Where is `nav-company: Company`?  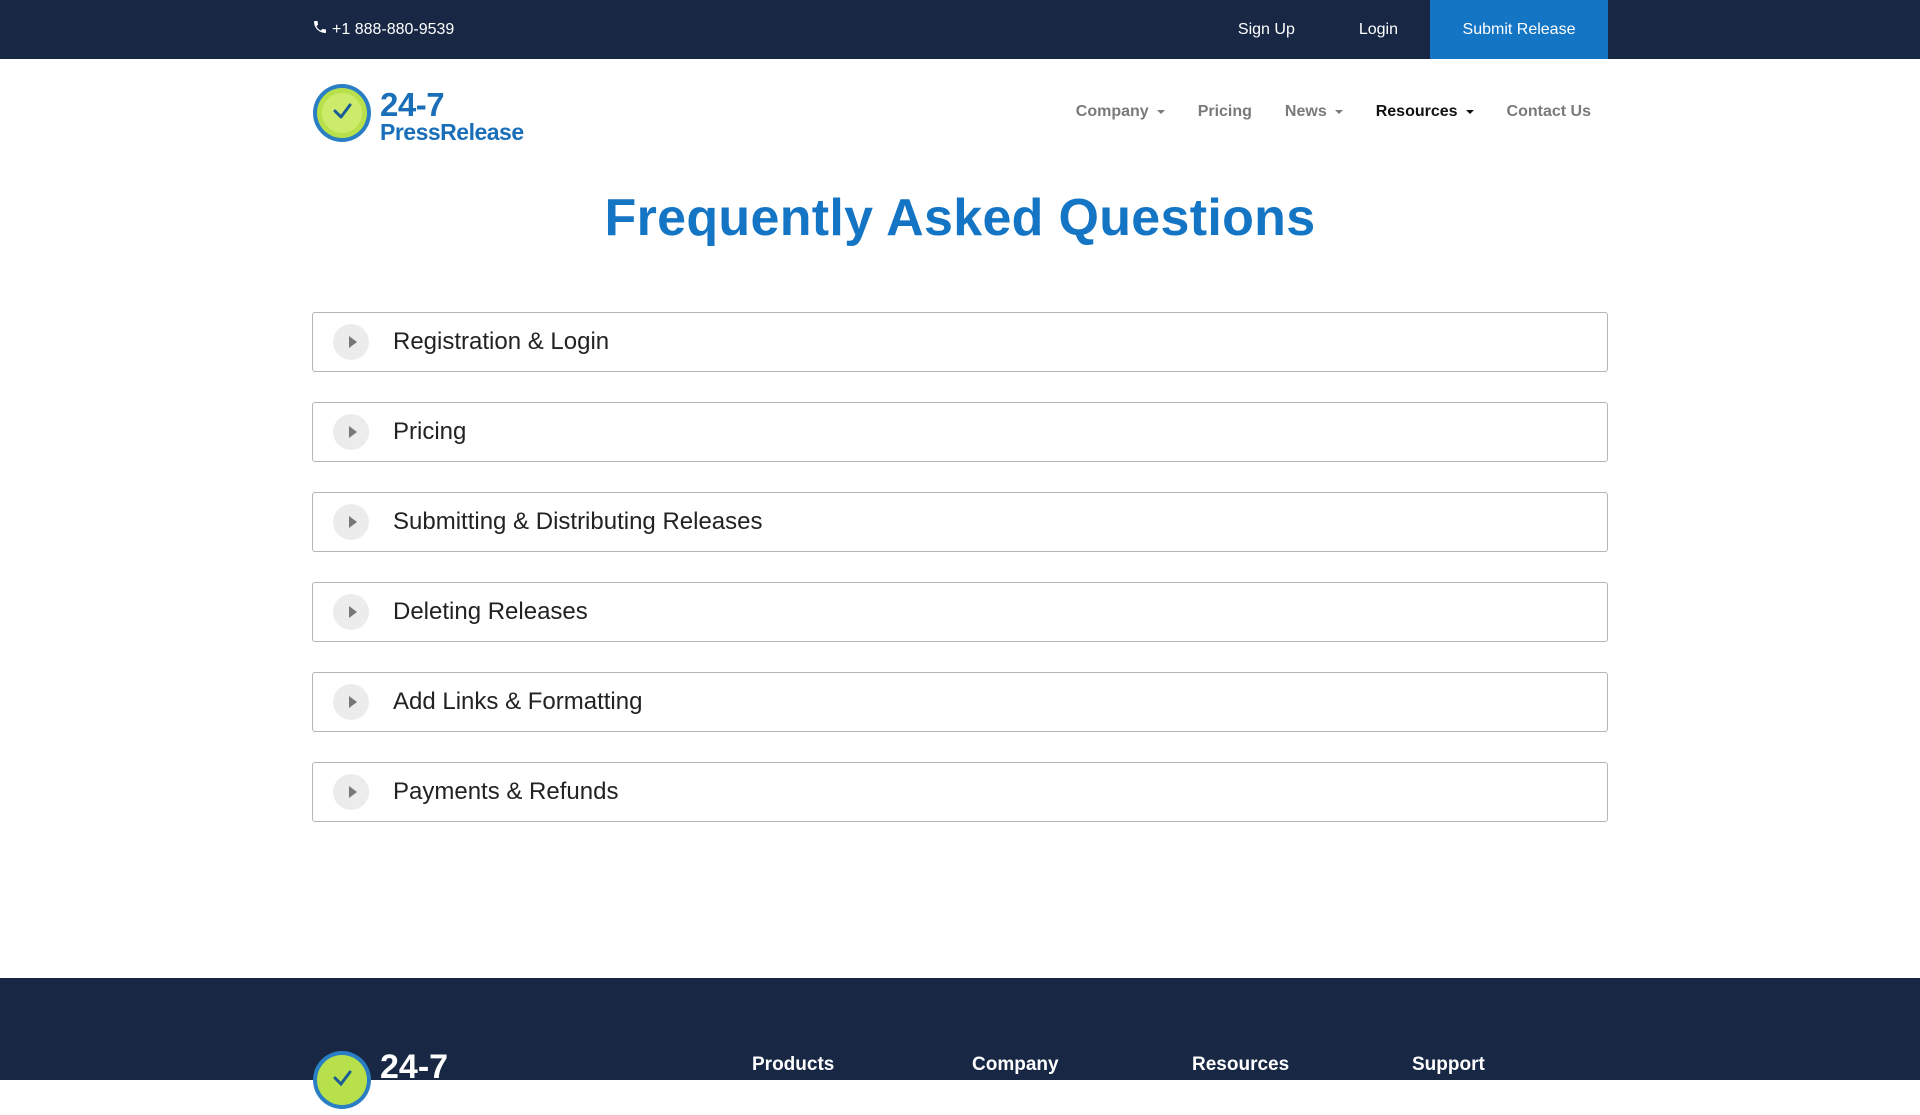
nav-company: Company is located at coordinates (1120, 112).